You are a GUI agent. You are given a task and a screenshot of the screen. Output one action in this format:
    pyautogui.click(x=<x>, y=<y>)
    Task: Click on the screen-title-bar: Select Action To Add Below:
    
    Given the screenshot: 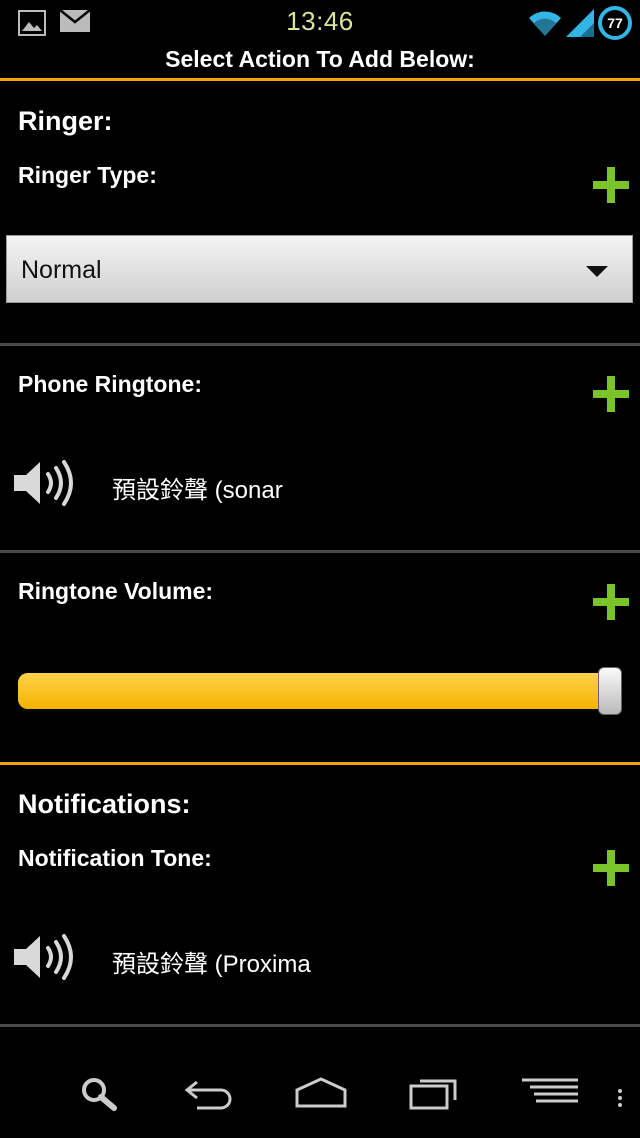 What is the action you would take?
    pyautogui.click(x=320, y=63)
    